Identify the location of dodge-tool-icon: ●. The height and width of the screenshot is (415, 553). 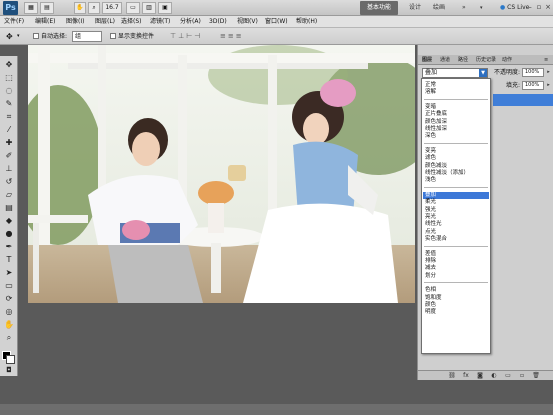
(9, 233).